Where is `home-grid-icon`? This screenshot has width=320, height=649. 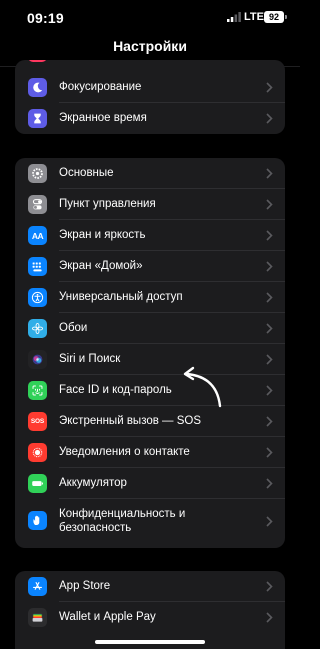 home-grid-icon is located at coordinates (37, 266).